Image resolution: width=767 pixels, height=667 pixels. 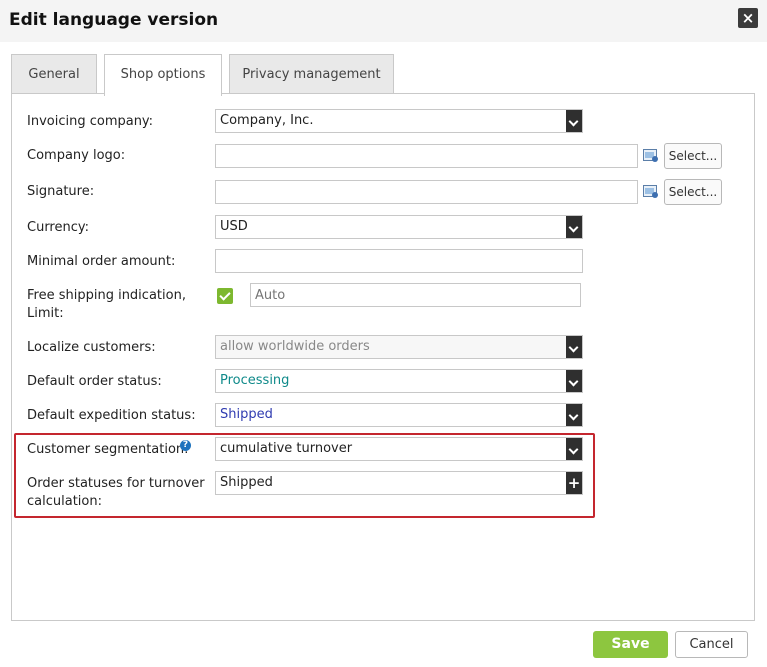 What do you see at coordinates (295, 346) in the screenshot?
I see `localize-customers-value: allow worldwide orders` at bounding box center [295, 346].